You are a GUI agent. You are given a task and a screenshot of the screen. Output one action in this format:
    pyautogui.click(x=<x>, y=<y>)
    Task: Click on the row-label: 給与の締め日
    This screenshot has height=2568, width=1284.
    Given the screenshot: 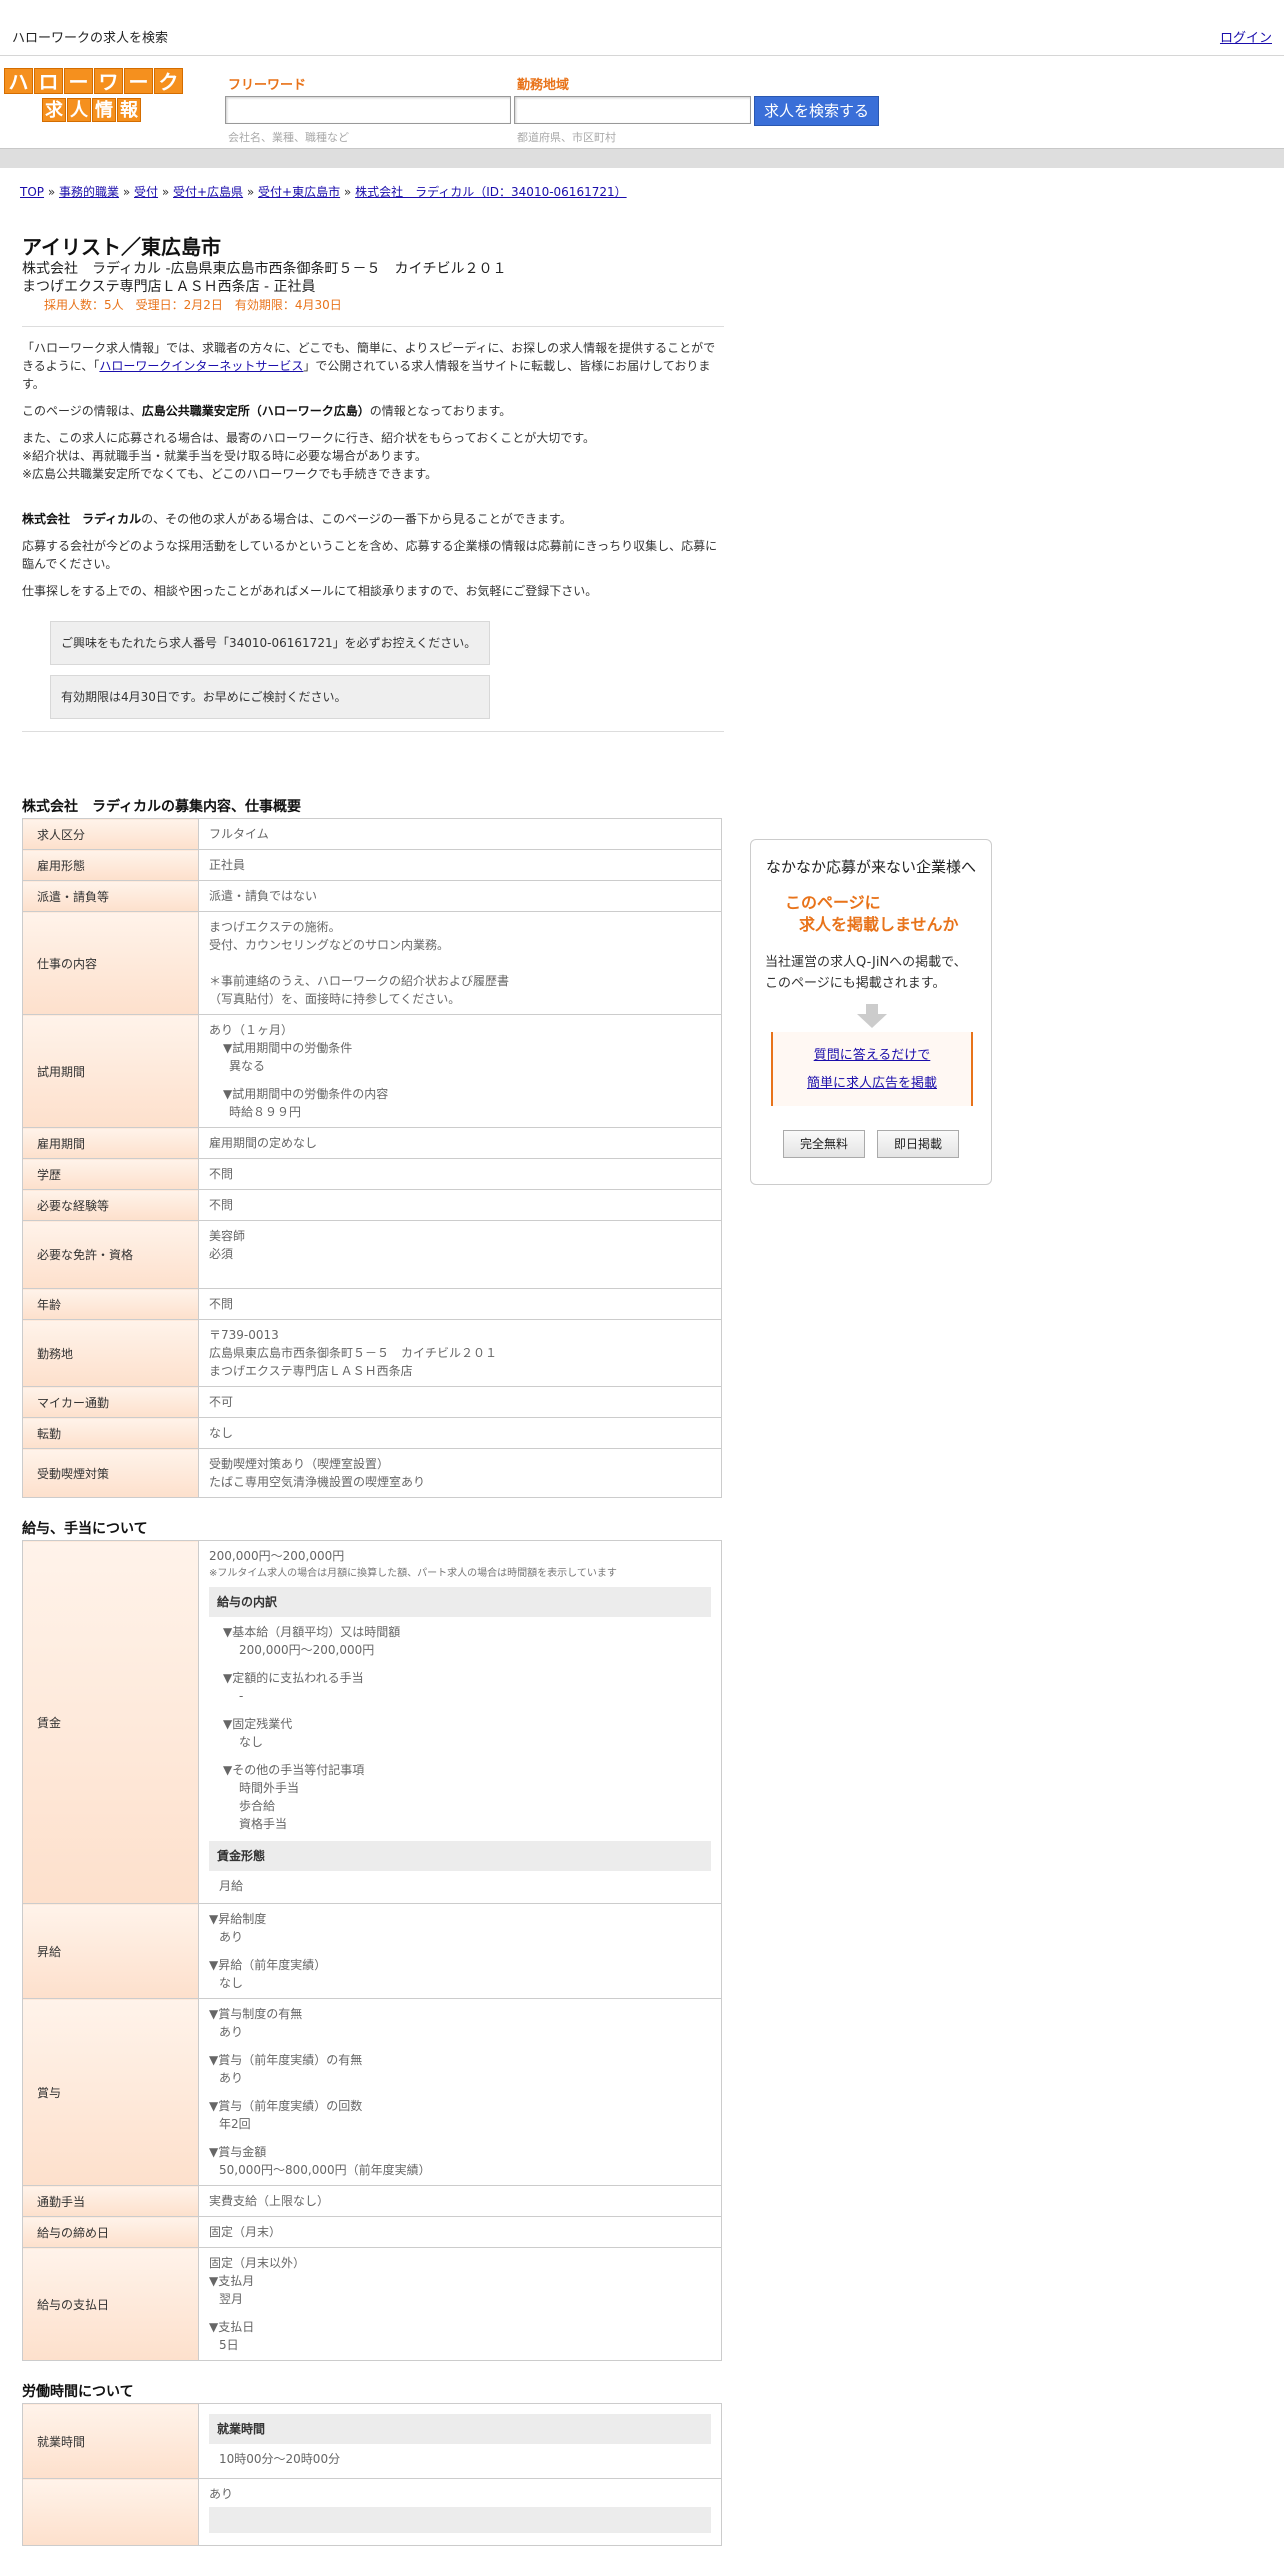 What is the action you would take?
    pyautogui.click(x=110, y=2232)
    